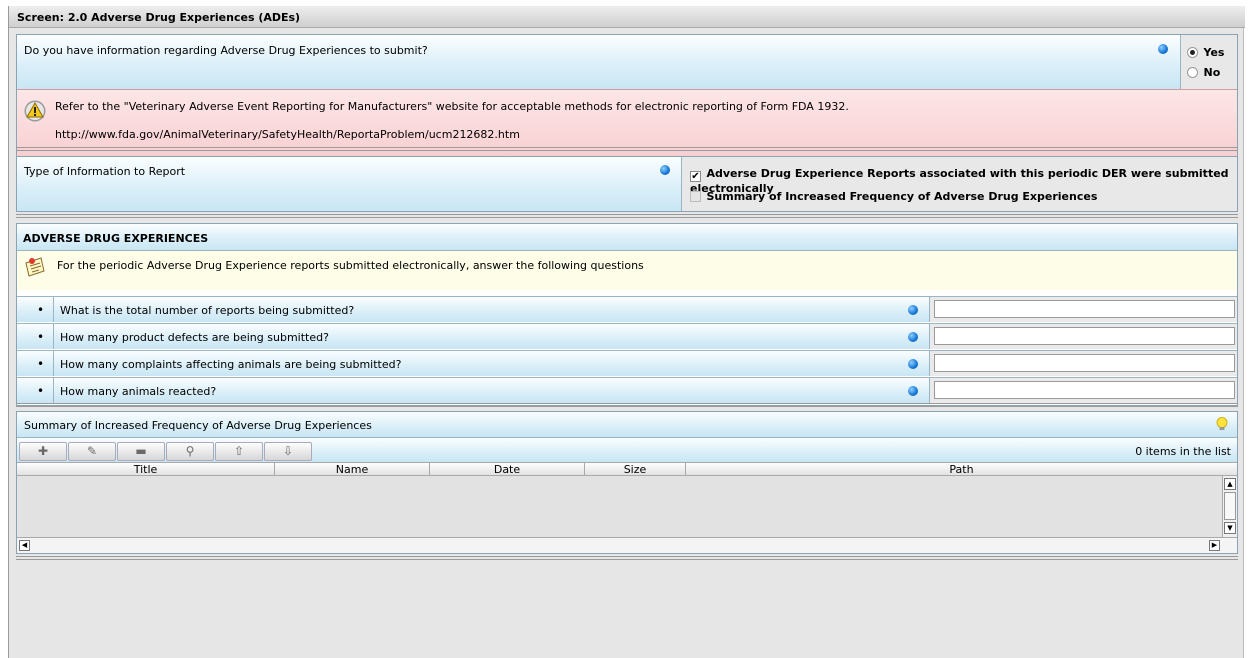 The width and height of the screenshot is (1252, 658). I want to click on yes-radio-label: Yes, so click(1214, 52).